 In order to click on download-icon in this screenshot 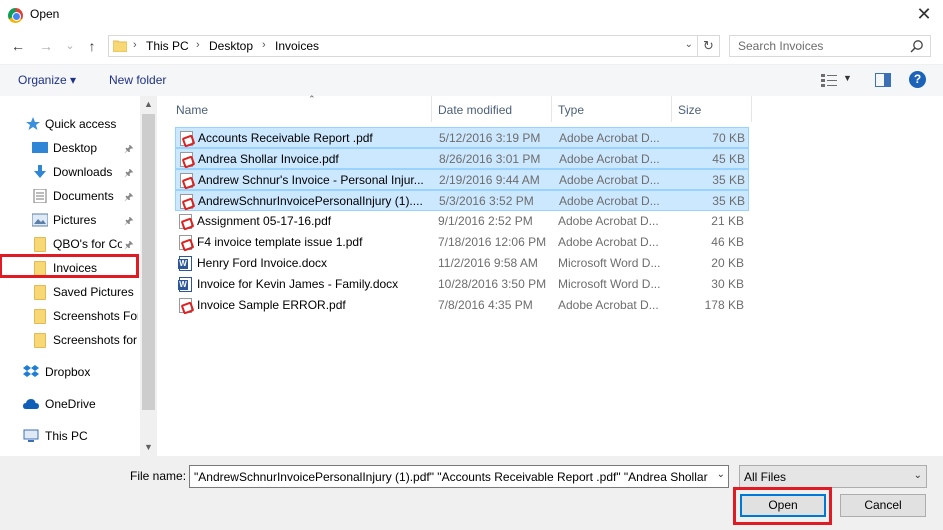, I will do `click(40, 171)`.